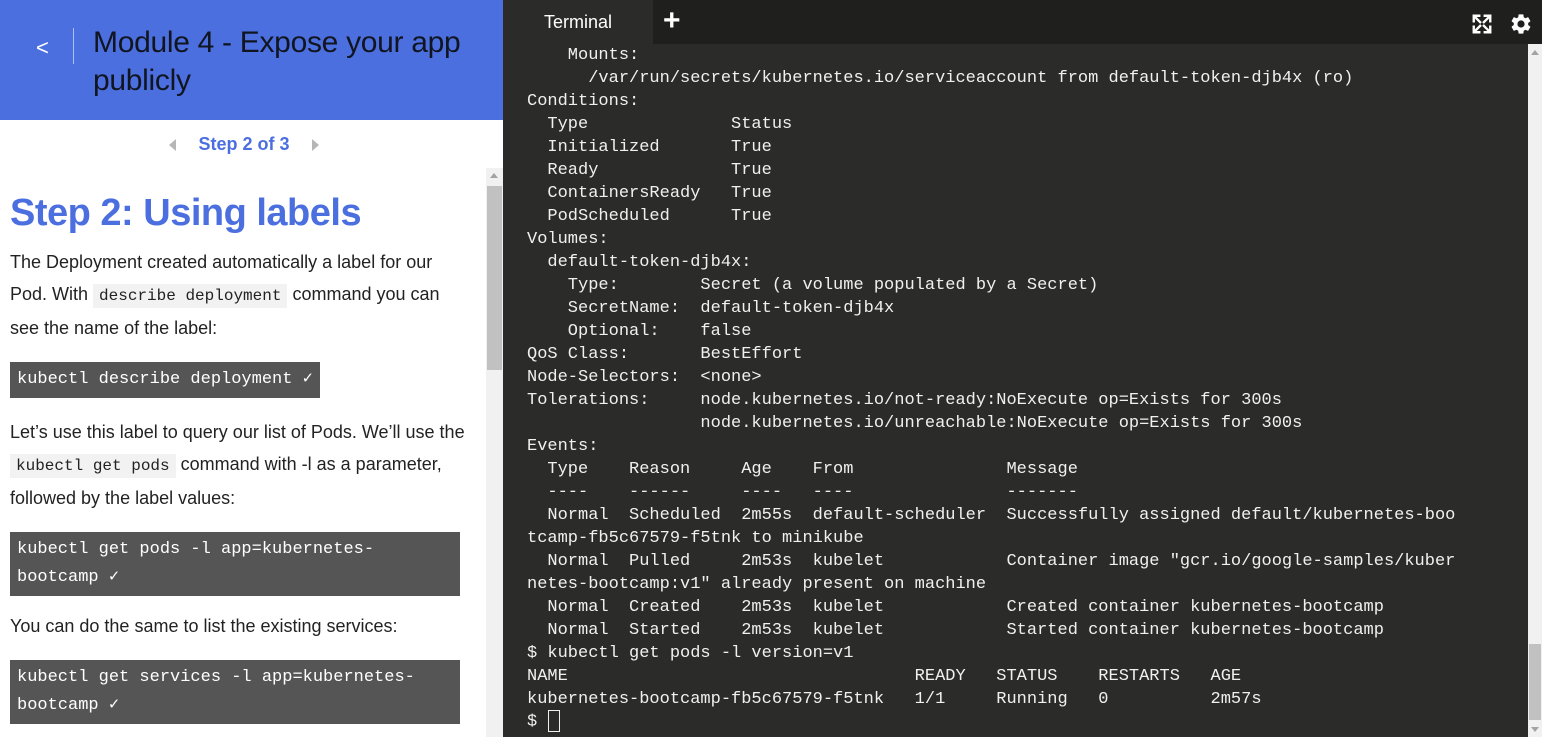  I want to click on command-describe-deployment: kubectl describe deployment ✓, so click(165, 380).